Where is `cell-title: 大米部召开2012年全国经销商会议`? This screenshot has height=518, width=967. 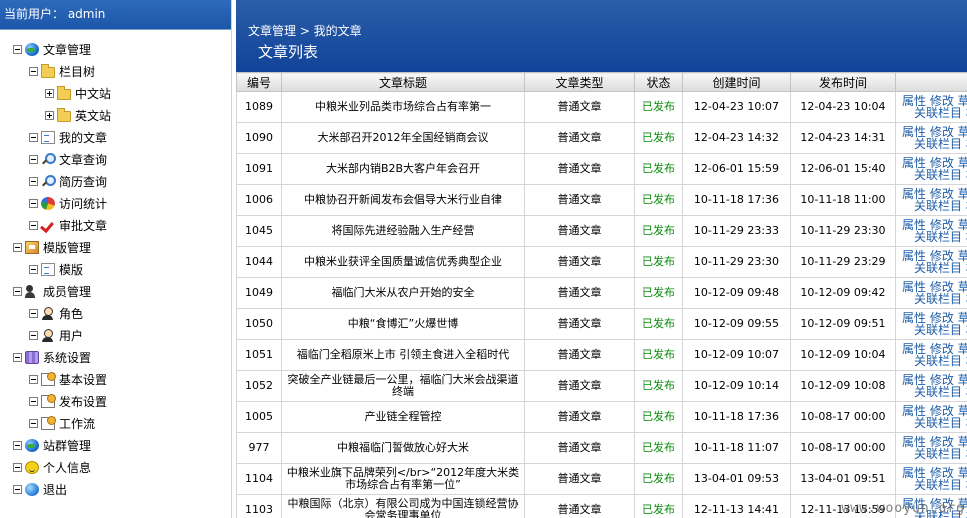 cell-title: 大米部召开2012年全国经销商会议 is located at coordinates (403, 138).